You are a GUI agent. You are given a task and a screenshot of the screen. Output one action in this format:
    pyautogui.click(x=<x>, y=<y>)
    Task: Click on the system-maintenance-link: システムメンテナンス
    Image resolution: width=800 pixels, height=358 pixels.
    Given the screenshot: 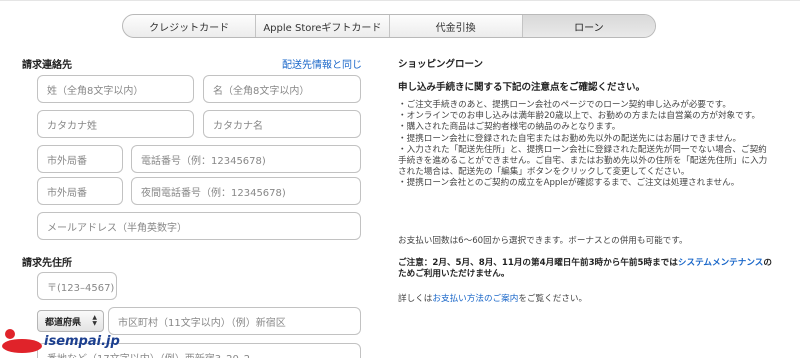 What is the action you would take?
    pyautogui.click(x=721, y=263)
    